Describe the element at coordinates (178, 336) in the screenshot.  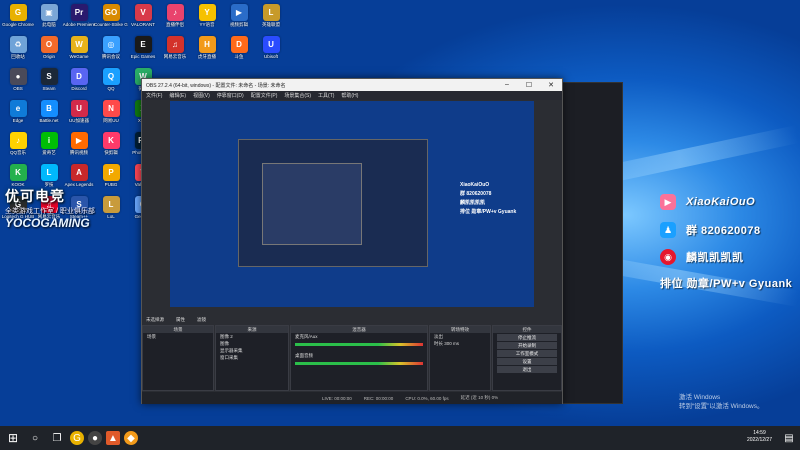
I see `scene-item: 场景` at that location.